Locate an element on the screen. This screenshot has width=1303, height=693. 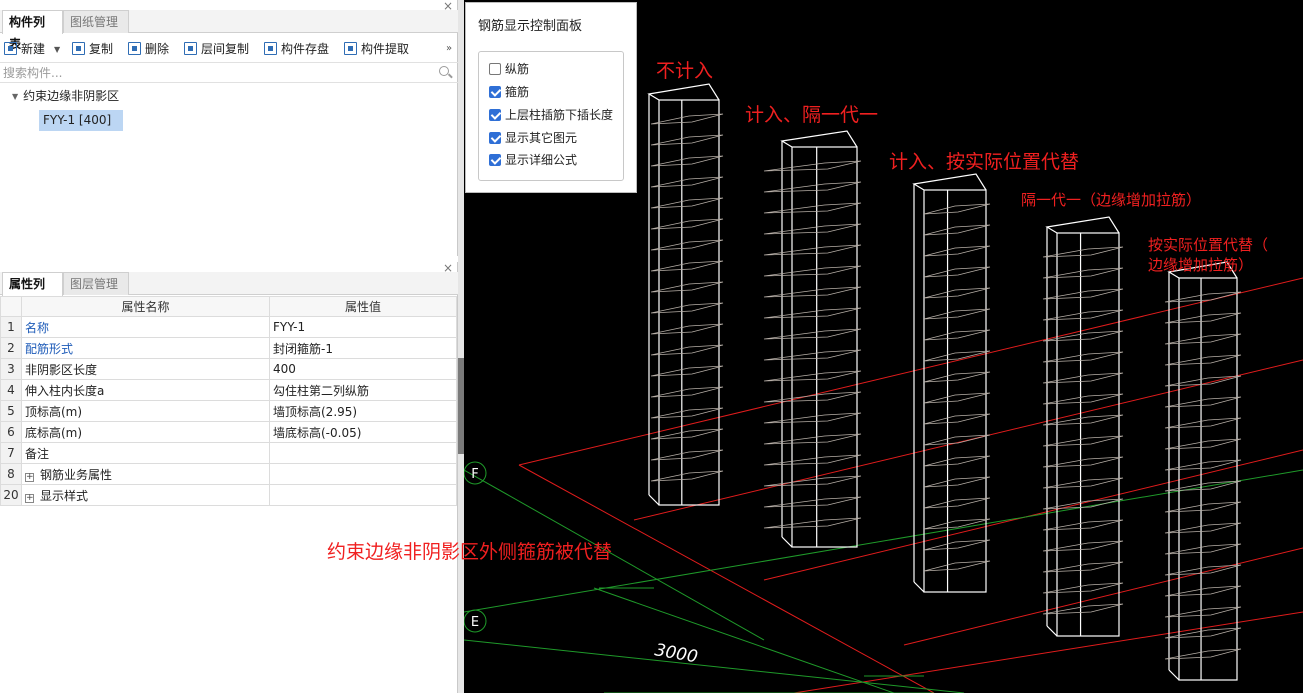
property-value: 封闭箍筋-1 is located at coordinates (363, 348).